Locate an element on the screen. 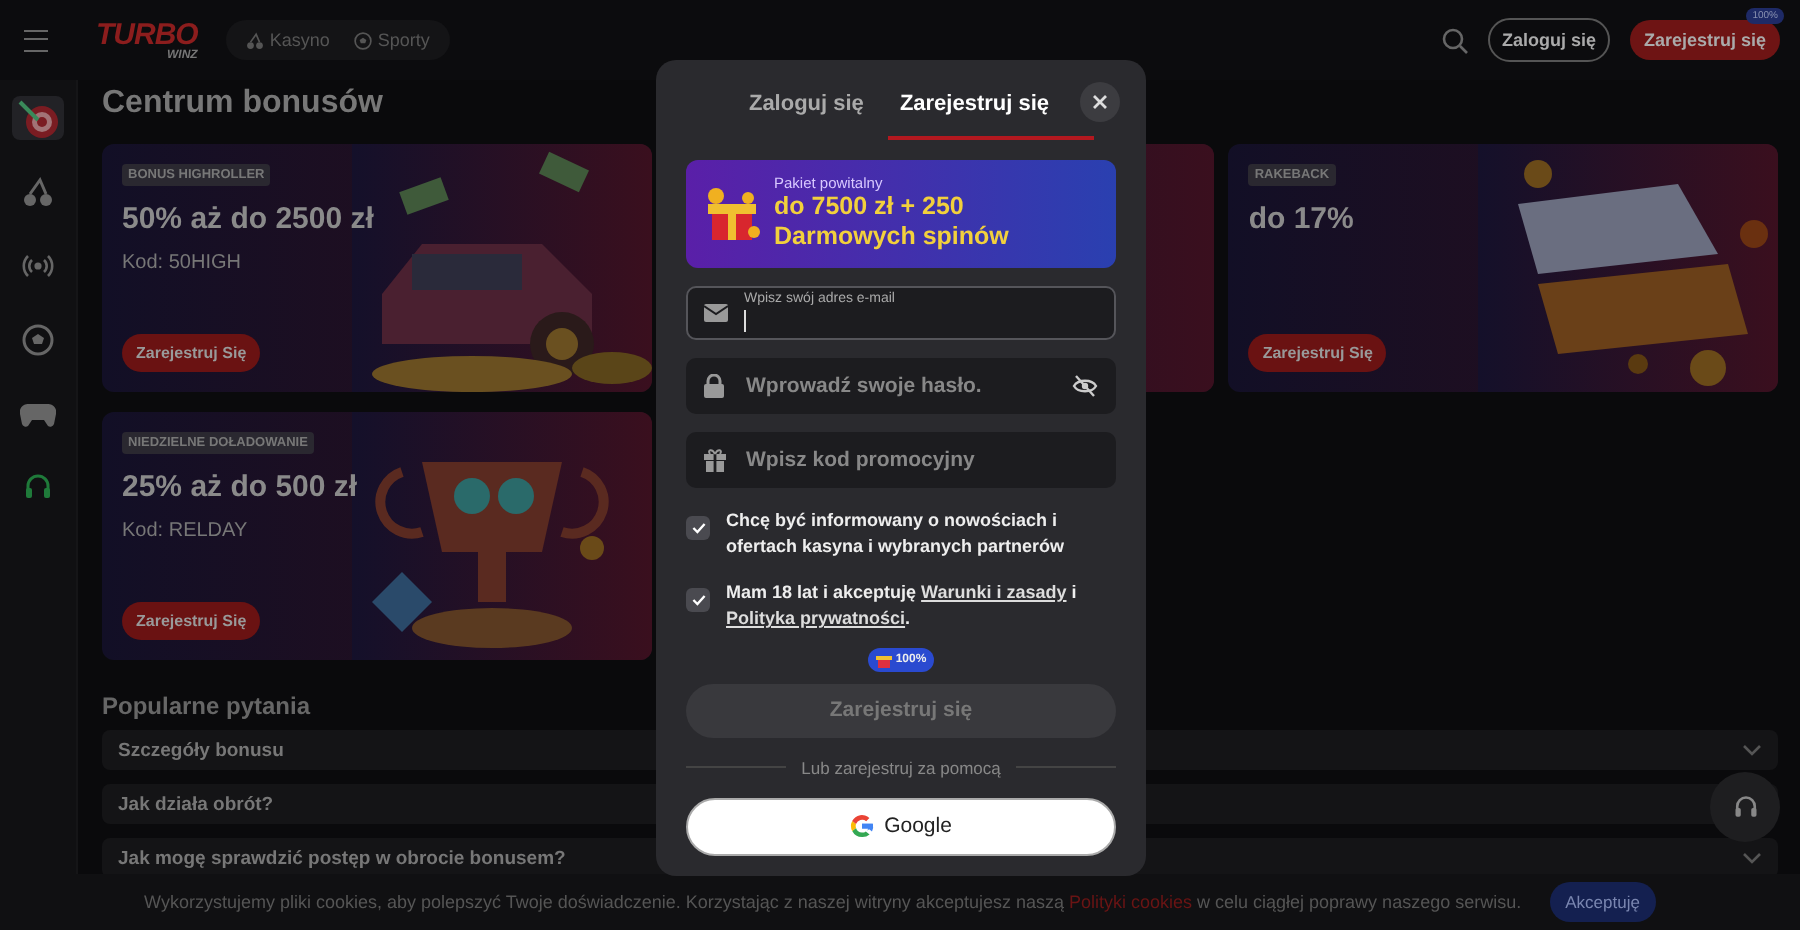 This screenshot has width=1800, height=930. checkbox-label: Chcę być informowany o nowościach i ofertach kasyna i wybranych partnerów is located at coordinates (896, 534).